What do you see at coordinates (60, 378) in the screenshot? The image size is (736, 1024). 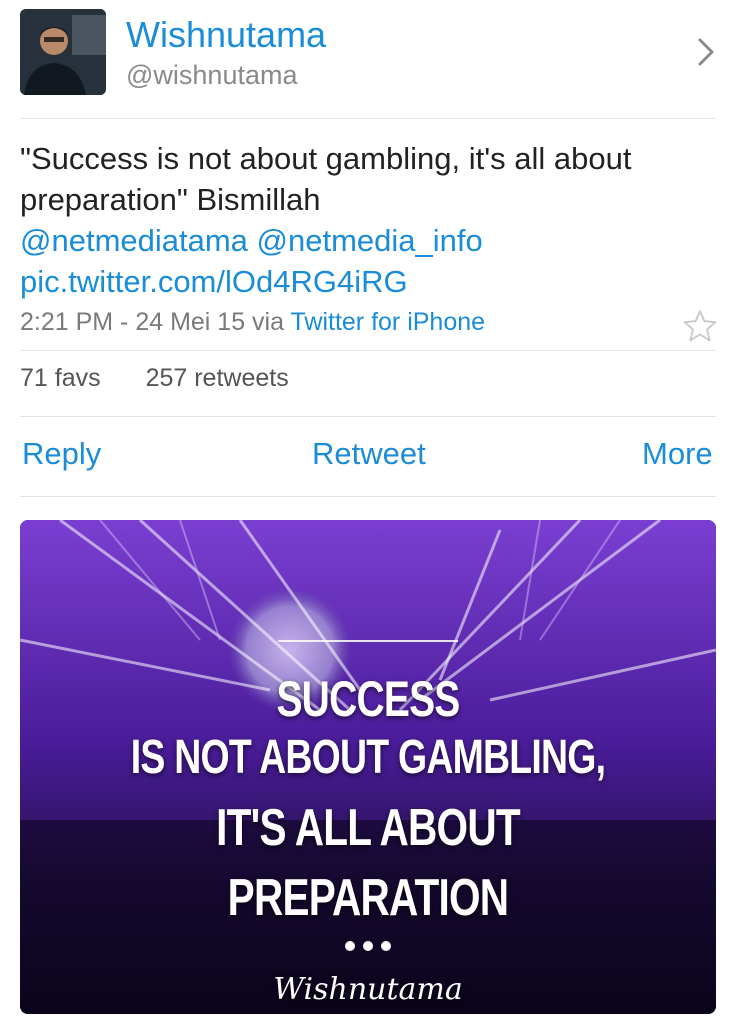 I see `favs-count: 71 favs` at bounding box center [60, 378].